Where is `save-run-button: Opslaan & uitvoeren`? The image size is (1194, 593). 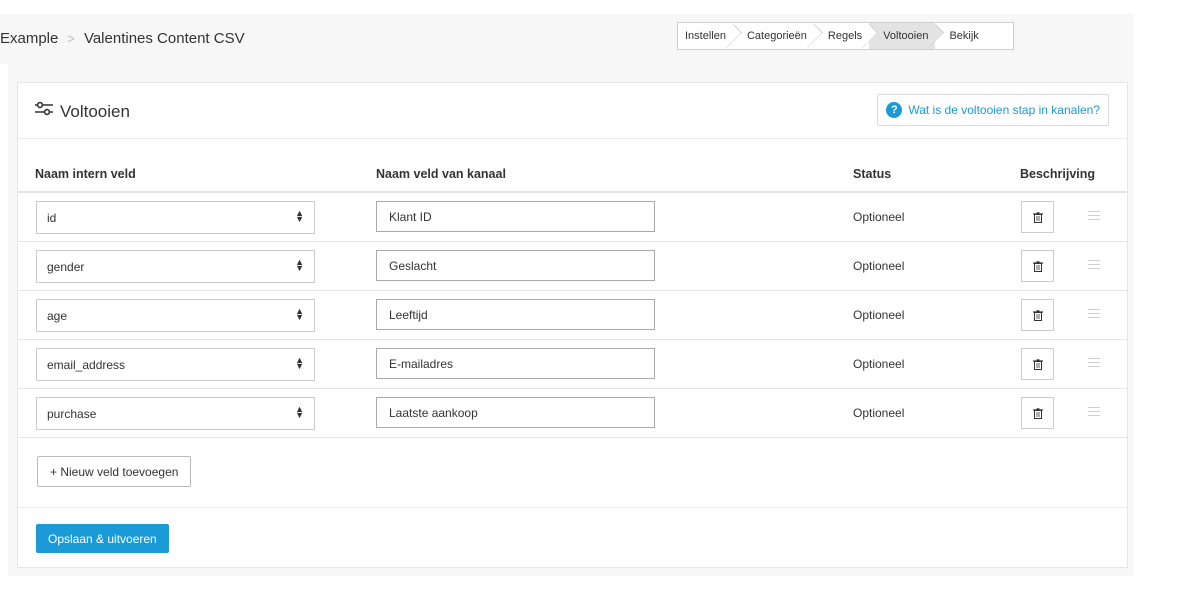 save-run-button: Opslaan & uitvoeren is located at coordinates (102, 538).